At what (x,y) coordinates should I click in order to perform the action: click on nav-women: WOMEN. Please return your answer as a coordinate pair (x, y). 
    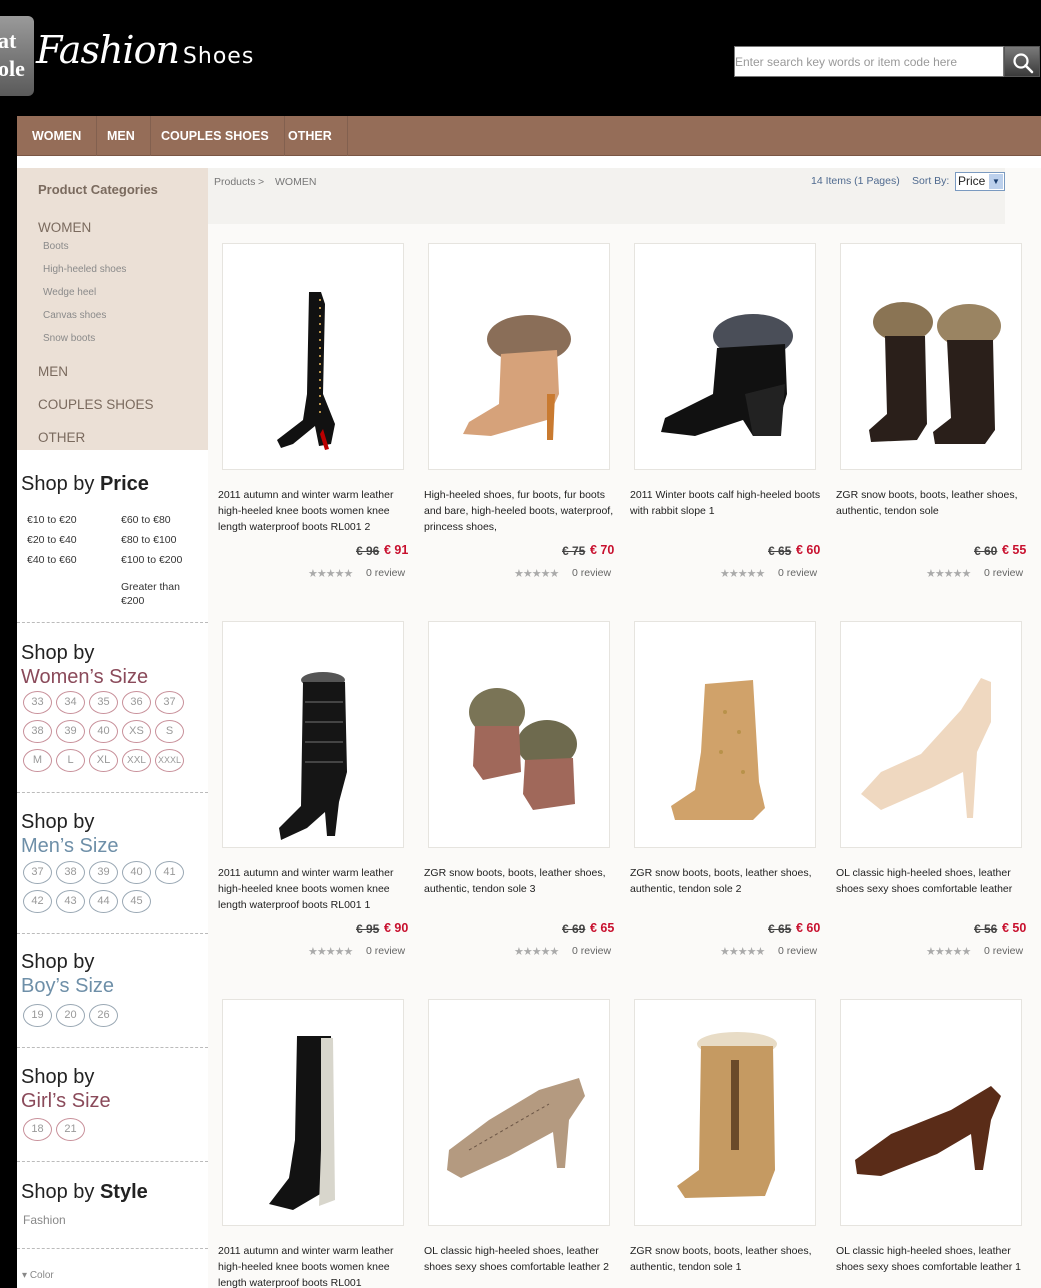
    Looking at the image, I should click on (57, 136).